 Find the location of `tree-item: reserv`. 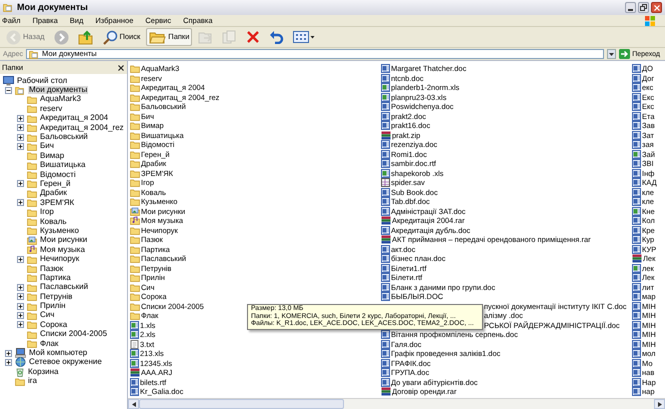

tree-item: reserv is located at coordinates (51, 108).